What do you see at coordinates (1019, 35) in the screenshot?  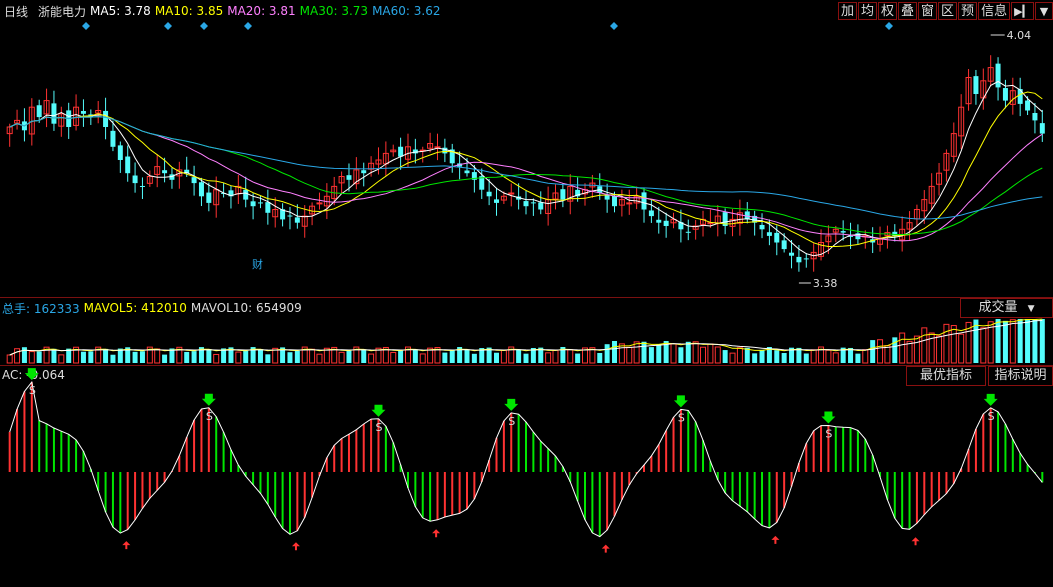 I see `high-price-label: 4.04` at bounding box center [1019, 35].